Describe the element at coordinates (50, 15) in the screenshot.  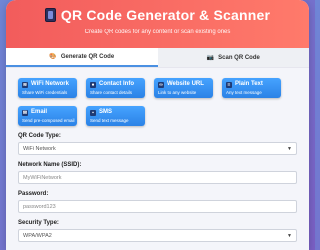
I see `mobile-phone-icon` at that location.